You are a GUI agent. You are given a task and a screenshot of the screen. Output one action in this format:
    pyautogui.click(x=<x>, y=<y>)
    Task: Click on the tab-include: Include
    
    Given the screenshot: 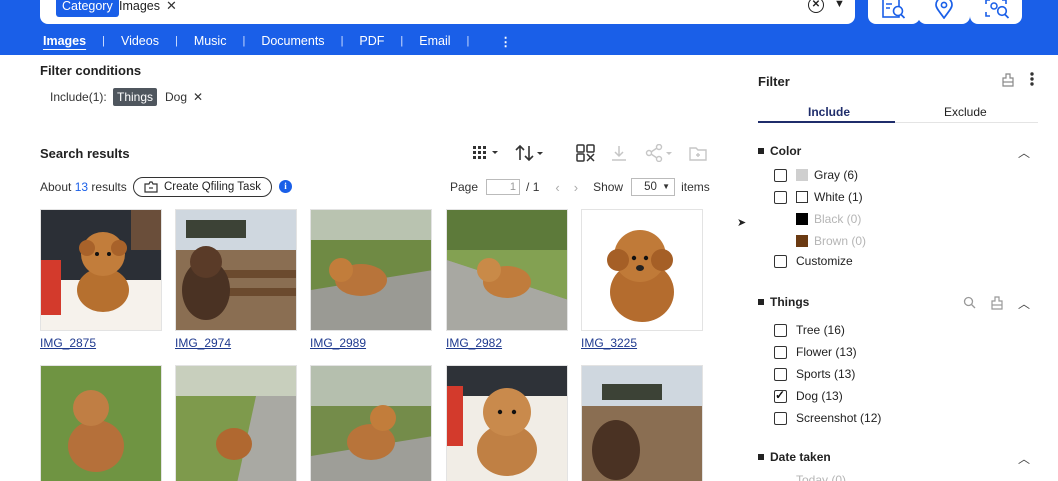 What is the action you would take?
    pyautogui.click(x=829, y=112)
    